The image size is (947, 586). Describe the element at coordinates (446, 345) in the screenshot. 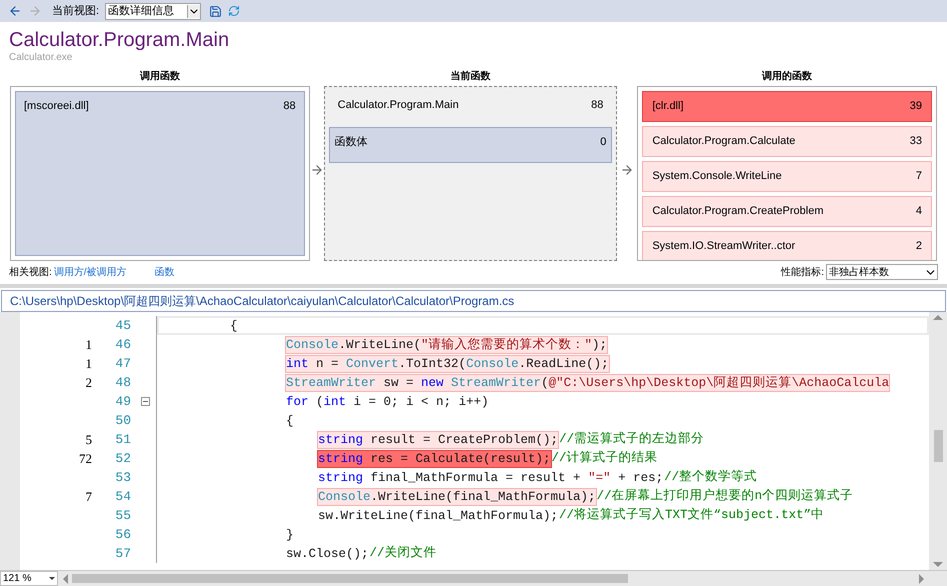

I see `code-statement: Console.WriteLine("请输入您需要的算术个数：");` at that location.